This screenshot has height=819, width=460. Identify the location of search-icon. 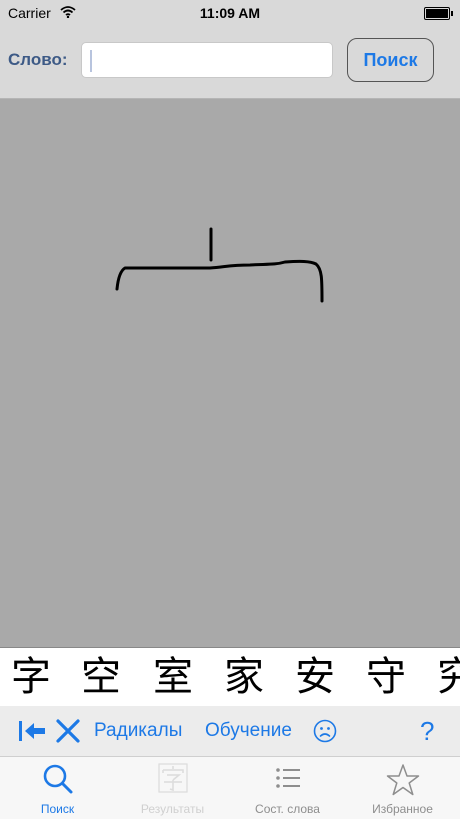
(57, 779).